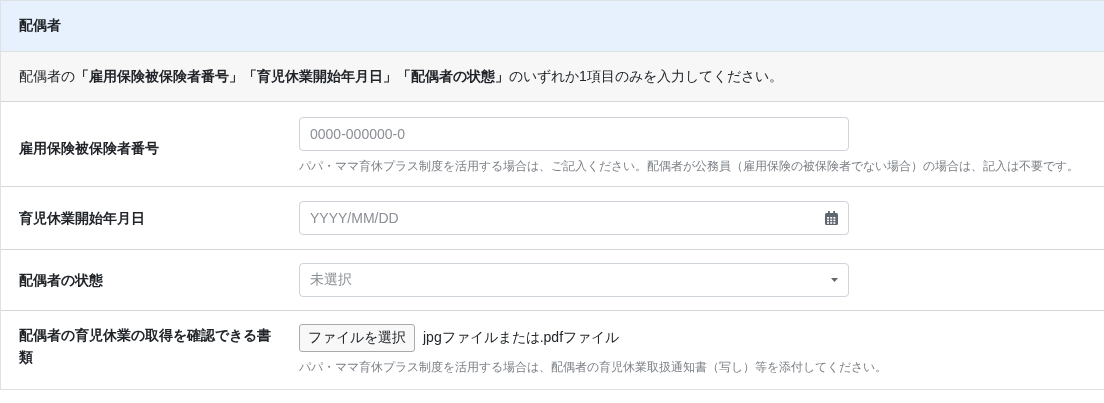 The height and width of the screenshot is (403, 1104). Describe the element at coordinates (574, 134) in the screenshot. I see `text-field: 0000-000000-0` at that location.